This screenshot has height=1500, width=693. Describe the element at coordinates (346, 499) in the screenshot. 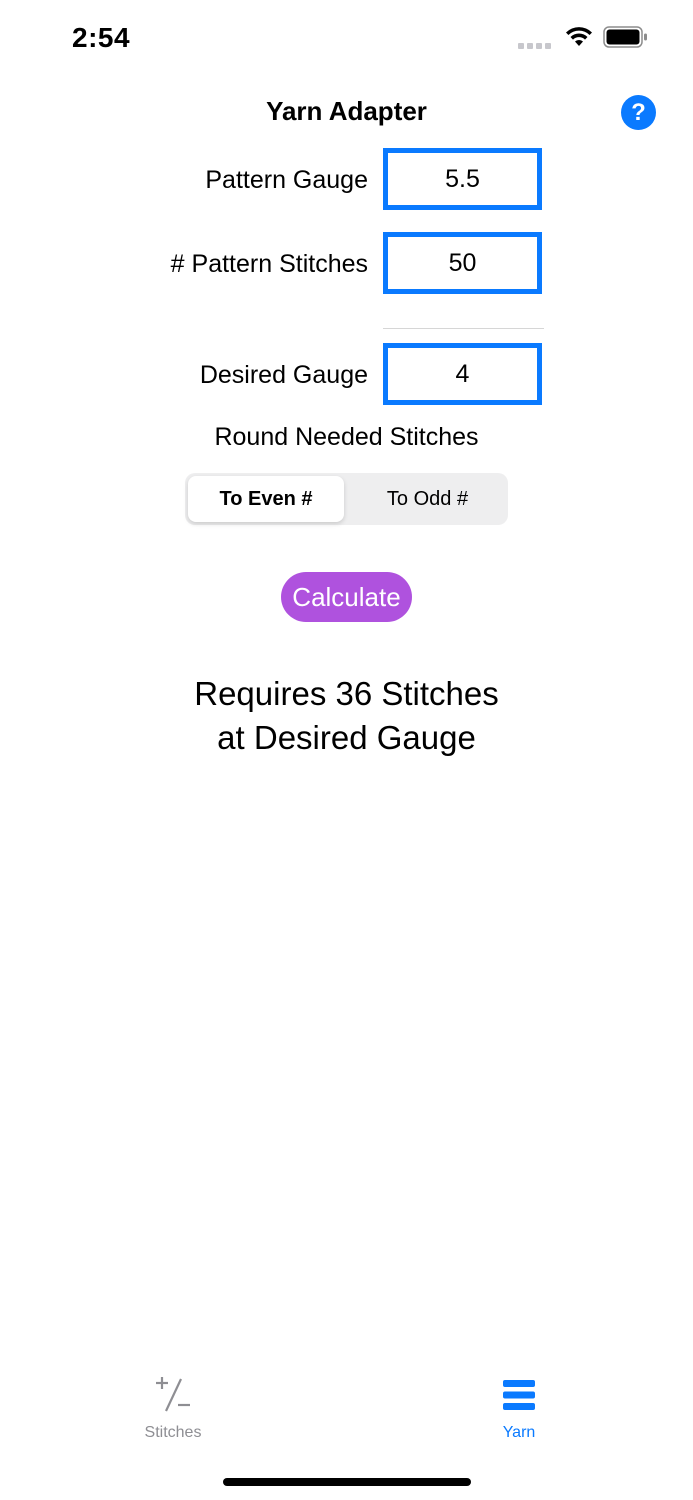

I see `rounding-segmented-control: To Even # To Odd #` at that location.